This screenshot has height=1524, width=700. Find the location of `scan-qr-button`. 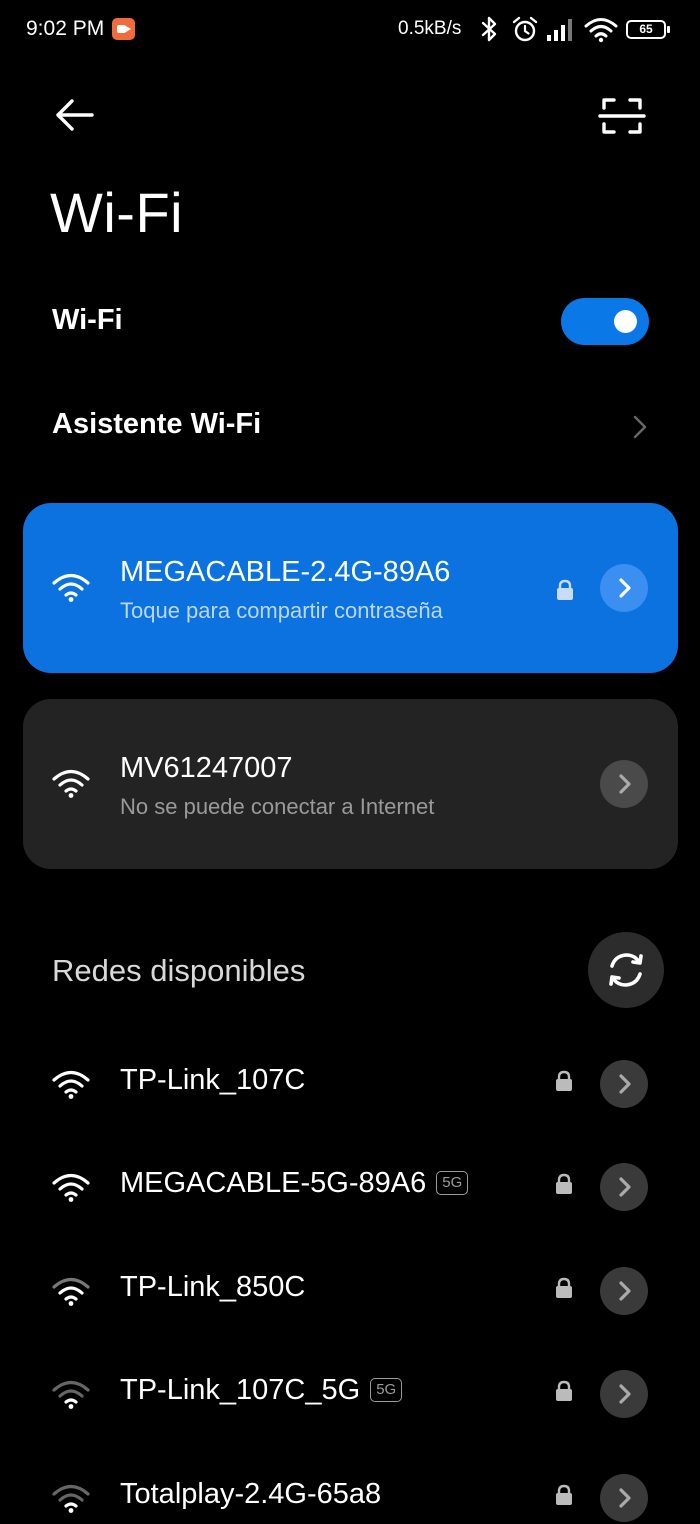

scan-qr-button is located at coordinates (622, 116).